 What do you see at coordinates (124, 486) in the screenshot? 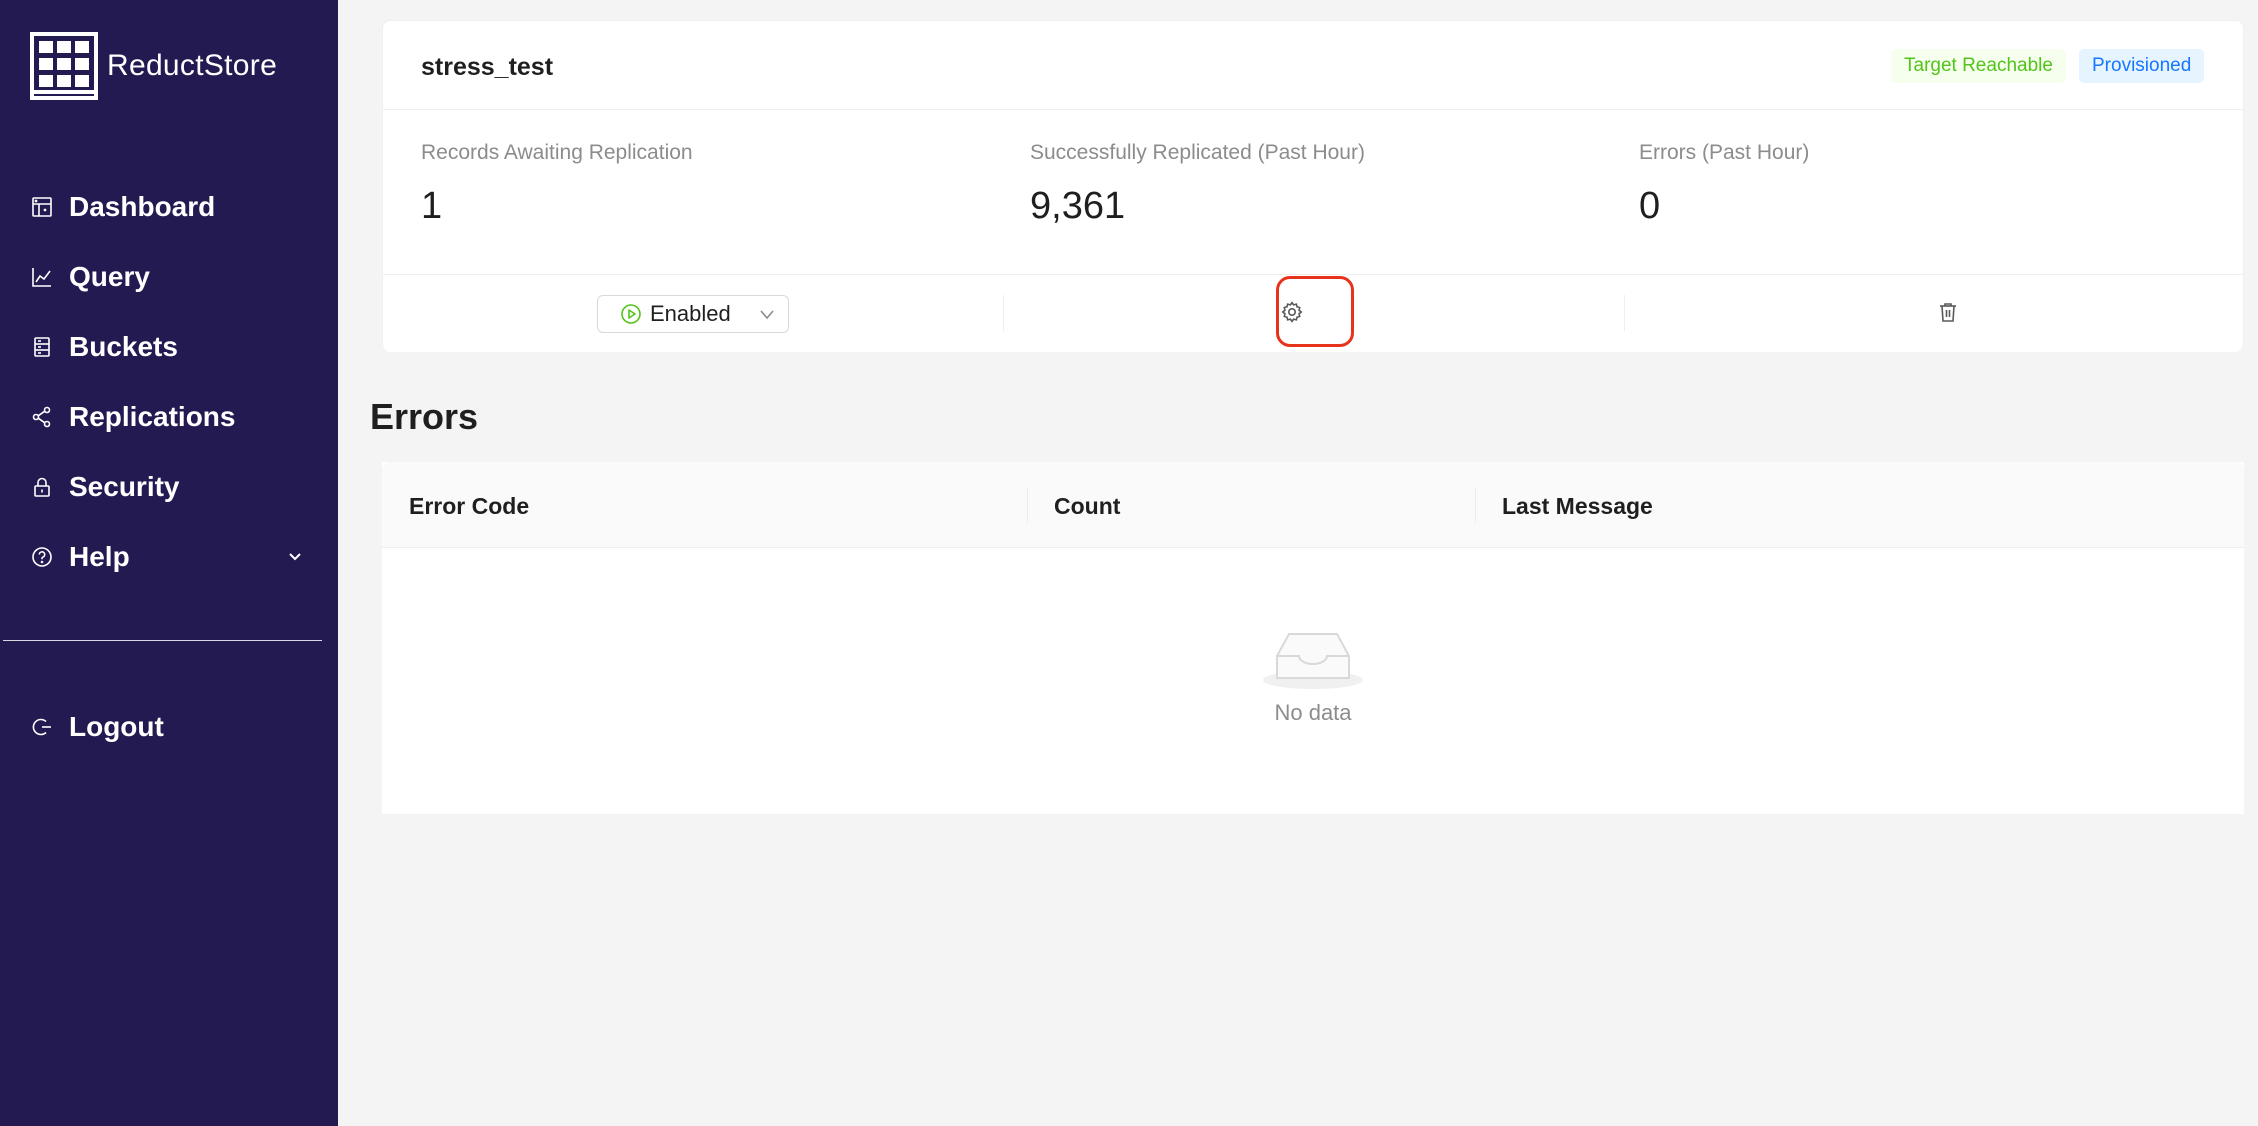
I see `sidebar-item-label: Security` at bounding box center [124, 486].